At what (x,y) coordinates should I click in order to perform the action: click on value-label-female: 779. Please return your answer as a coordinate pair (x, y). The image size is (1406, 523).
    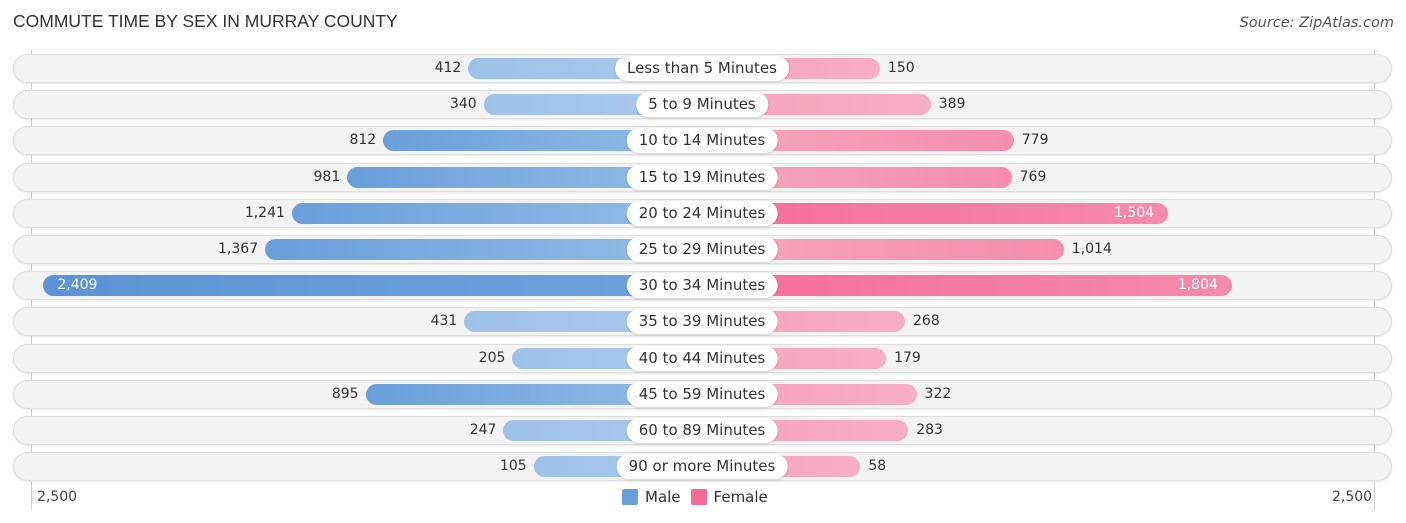
    Looking at the image, I should click on (1035, 140).